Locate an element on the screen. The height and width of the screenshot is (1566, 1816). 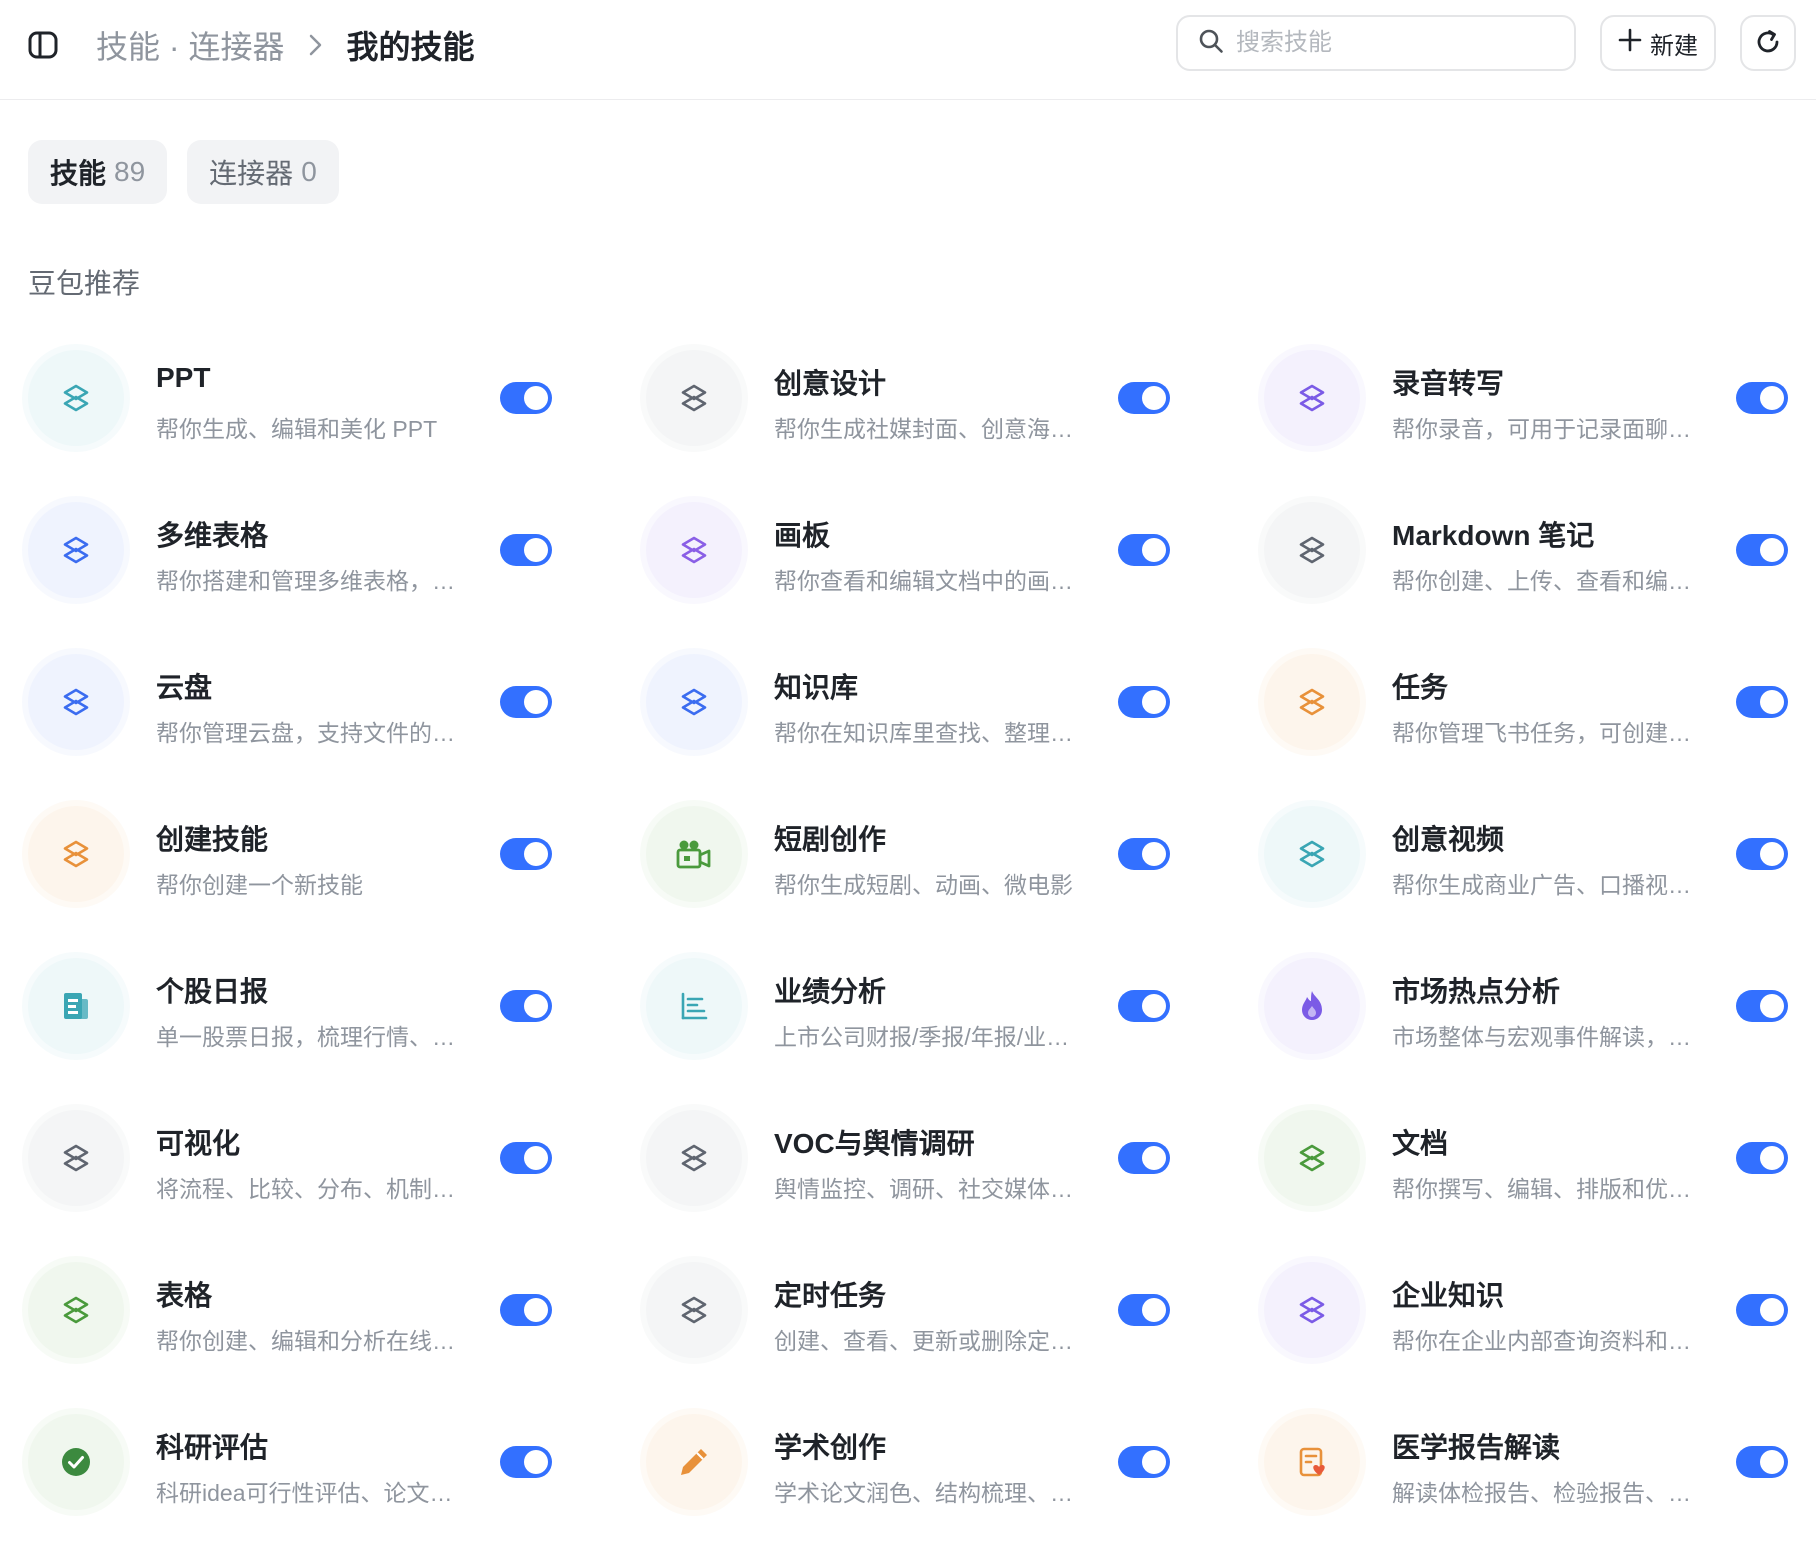
skill-card: 录音转写帮你录音，可用于记录面聊和会议内容 is located at coordinates (1529, 426).